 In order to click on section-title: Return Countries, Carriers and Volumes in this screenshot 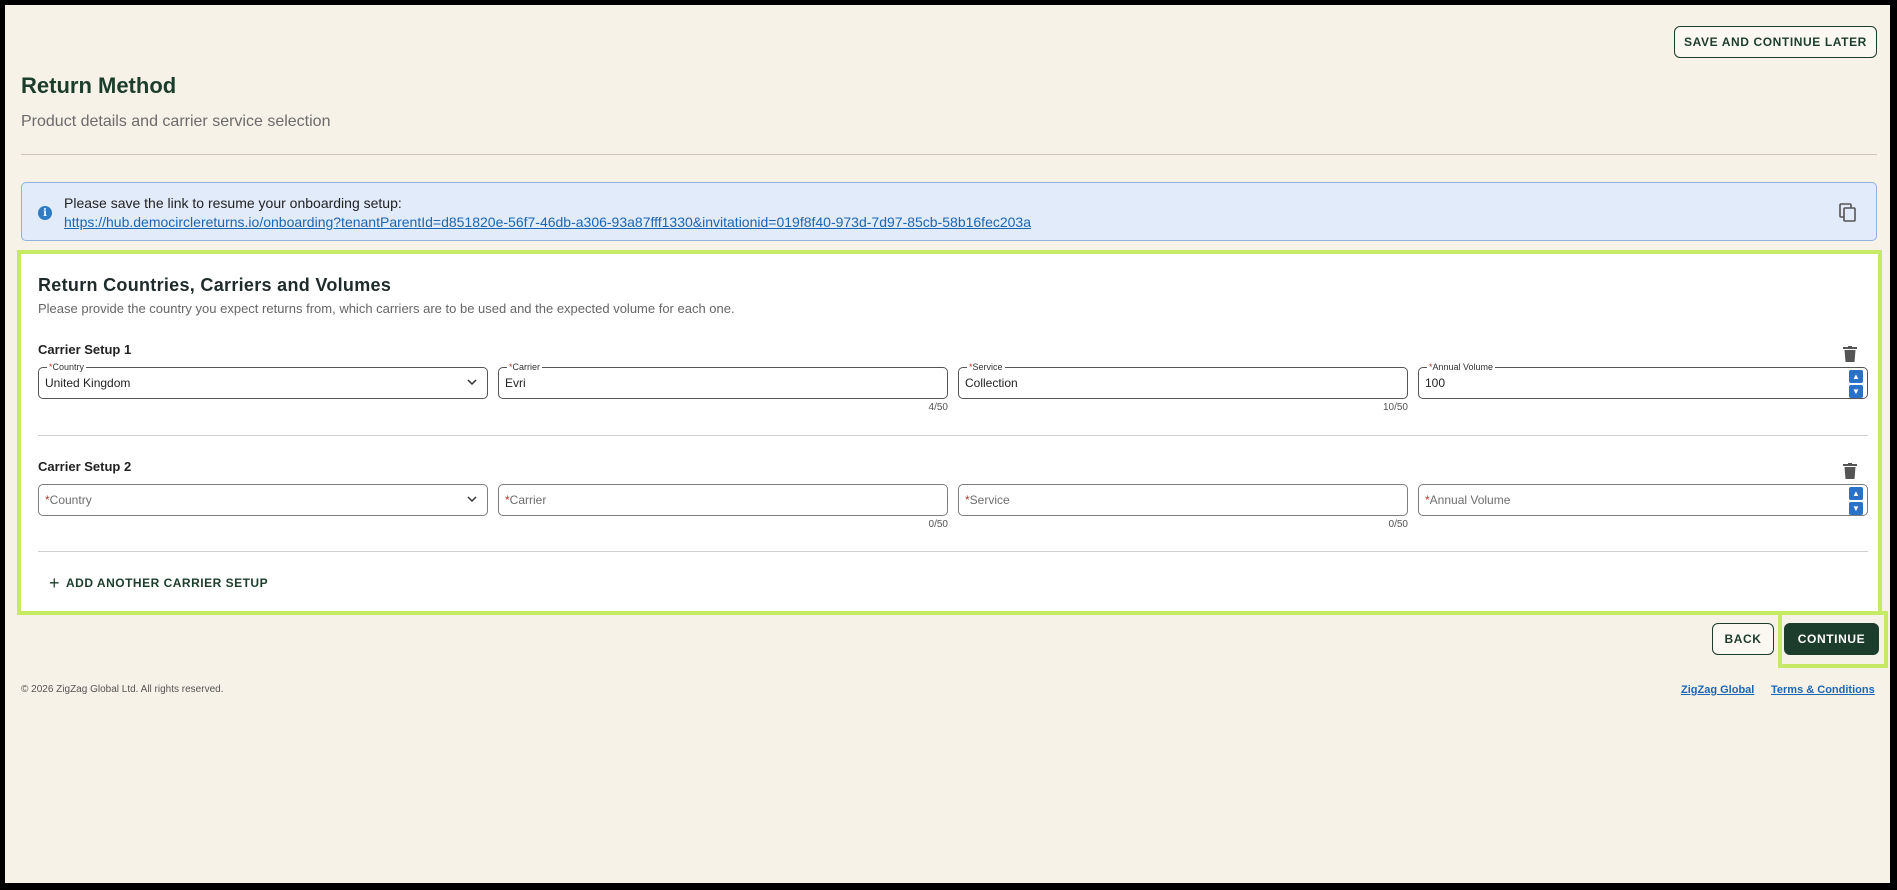, I will do `click(215, 285)`.